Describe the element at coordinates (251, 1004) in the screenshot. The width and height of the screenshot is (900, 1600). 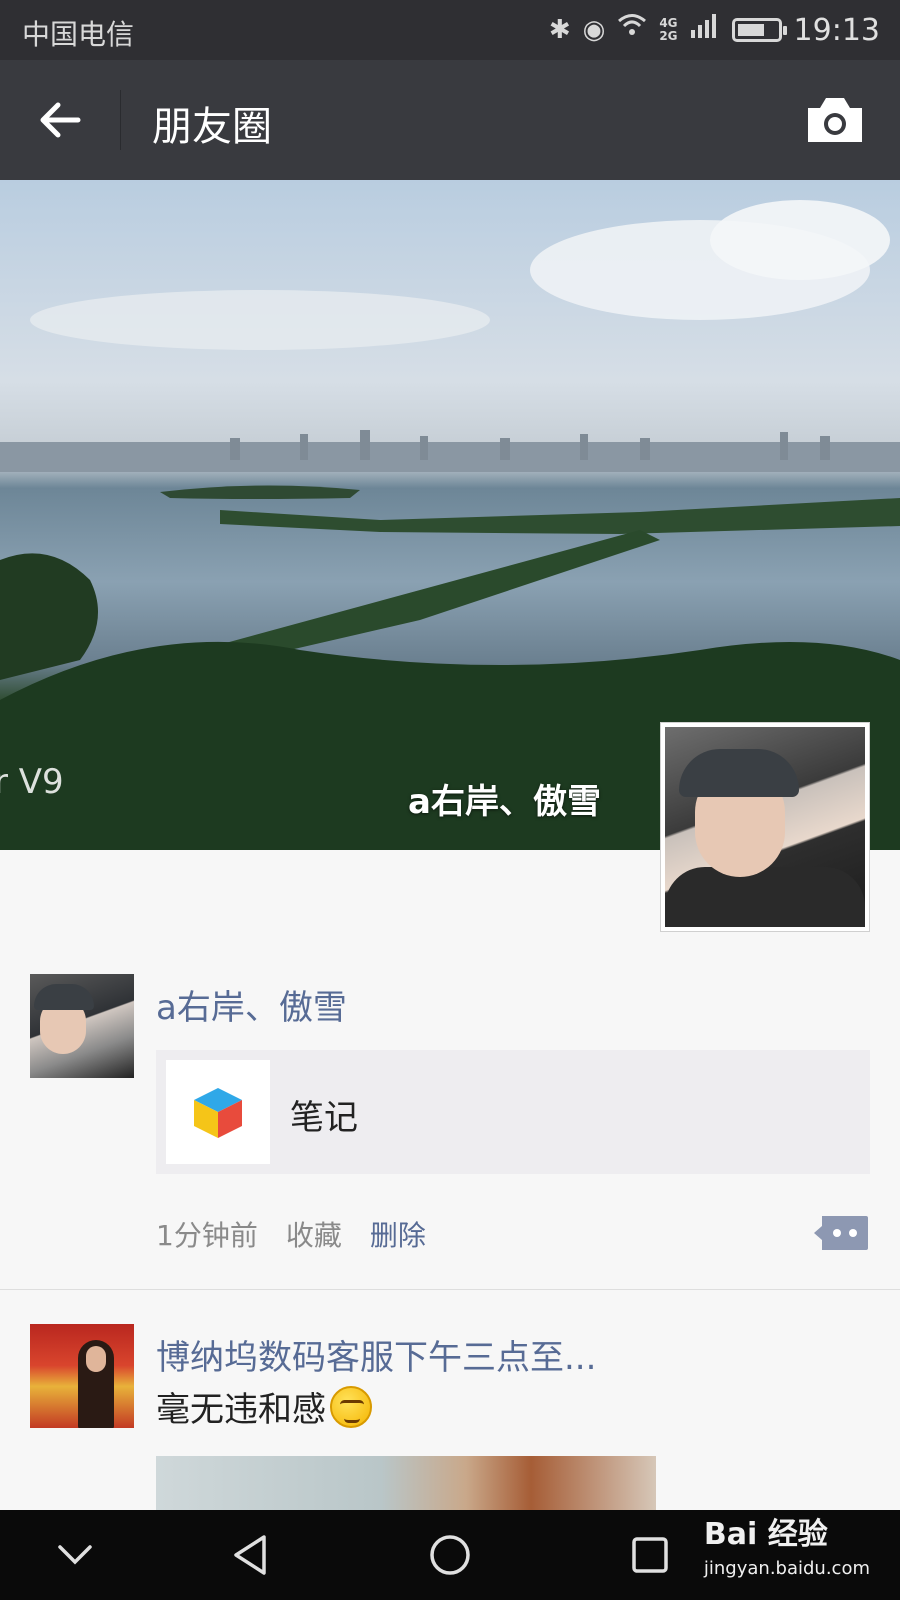
I see `post-author-name: a右岸、傲雪` at that location.